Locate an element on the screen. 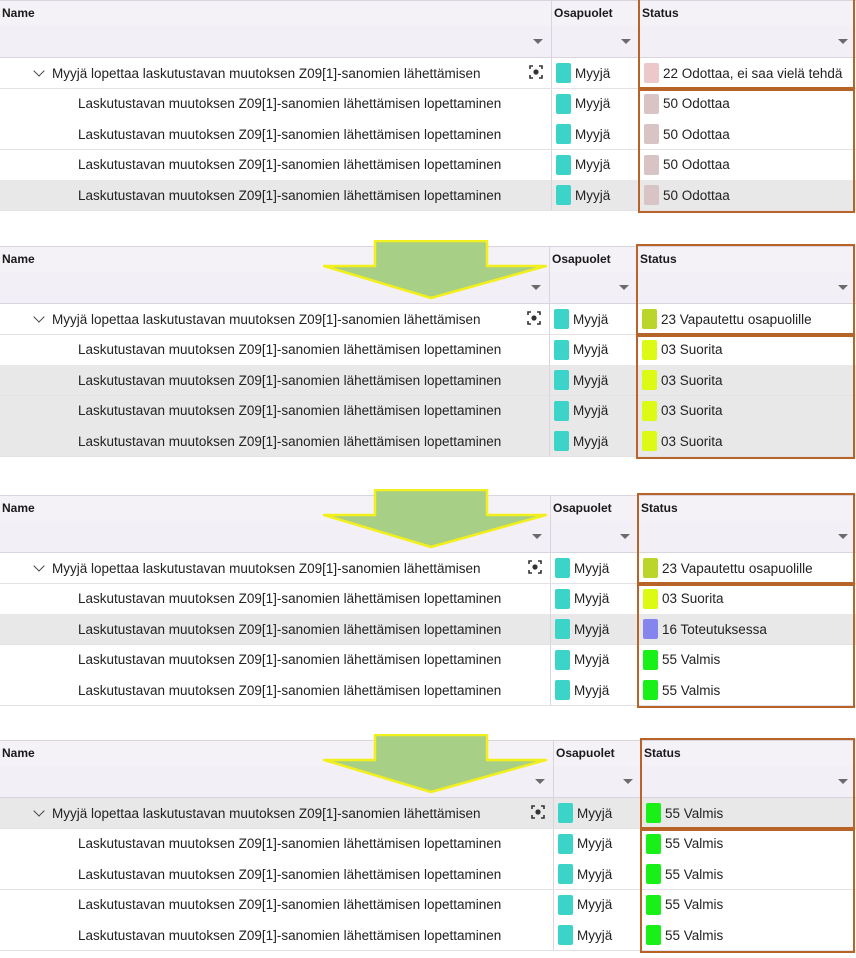 The image size is (856, 958). cell-status: 55 Valmis is located at coordinates (747, 659).